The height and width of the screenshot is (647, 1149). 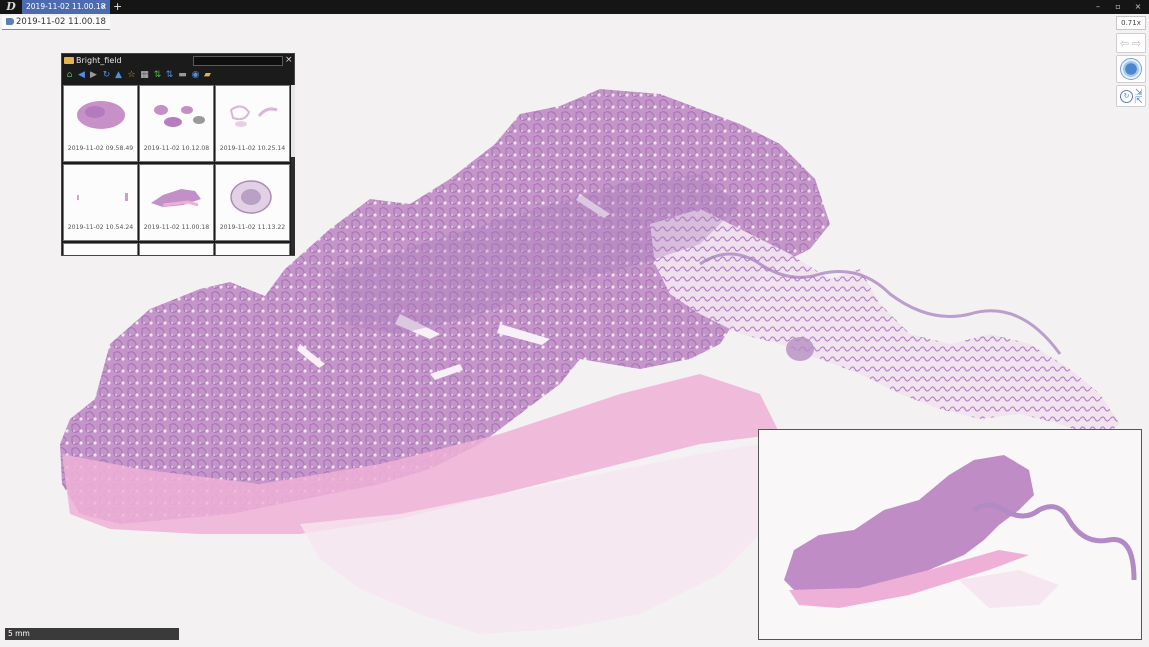 I want to click on close-window-button: ×, so click(x=1138, y=7).